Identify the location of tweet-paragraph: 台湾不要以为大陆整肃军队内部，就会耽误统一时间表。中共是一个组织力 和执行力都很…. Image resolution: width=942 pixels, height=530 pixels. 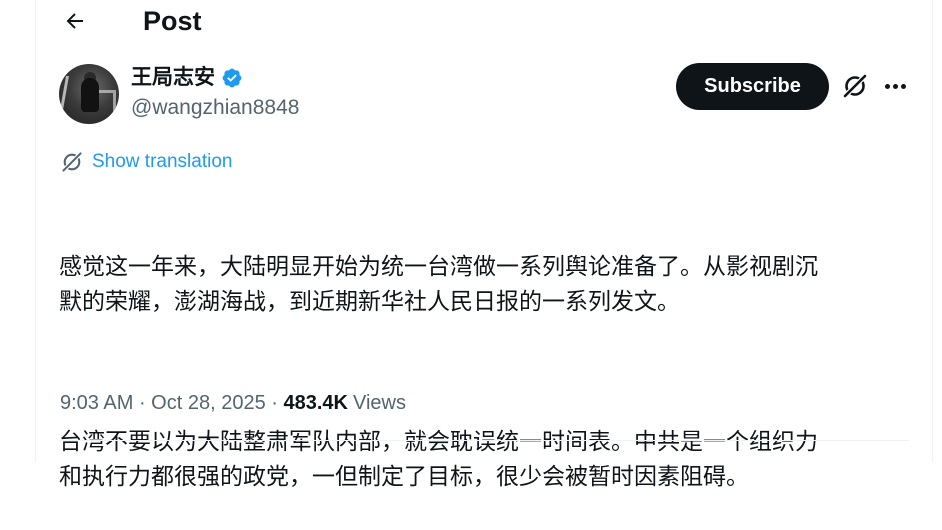
(438, 459).